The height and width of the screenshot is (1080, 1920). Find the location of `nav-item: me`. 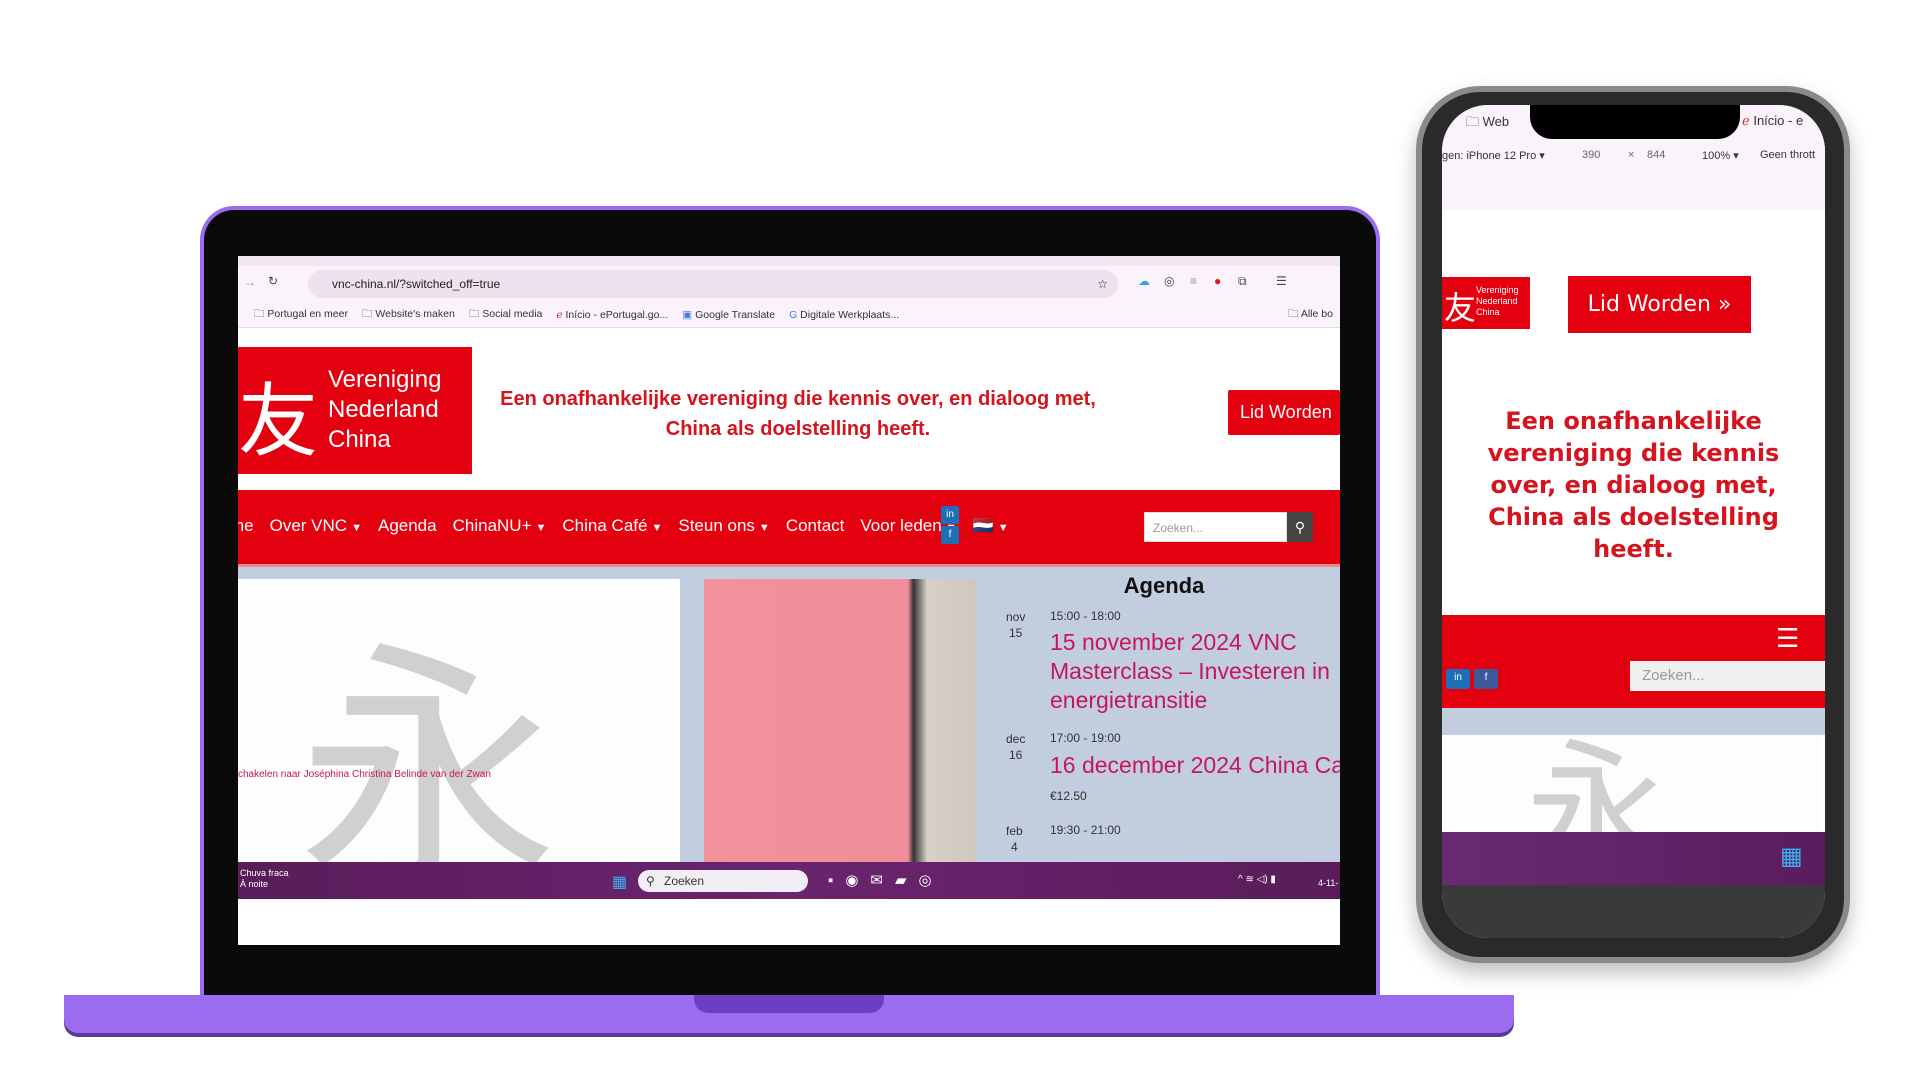

nav-item: me is located at coordinates (246, 526).